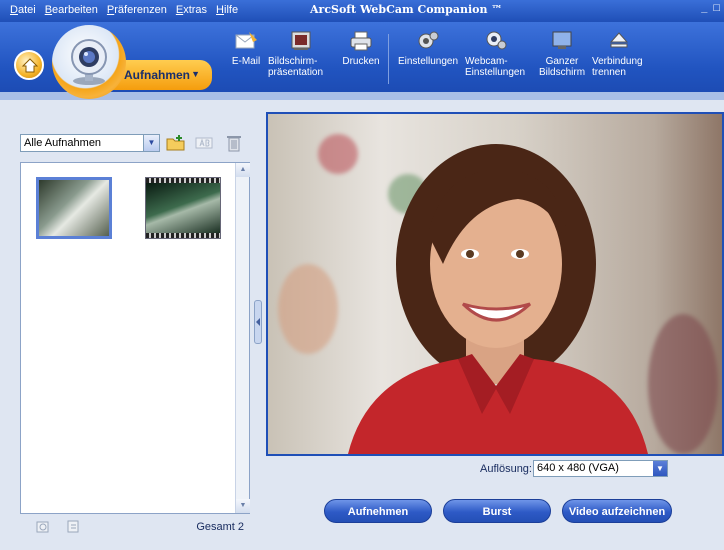 This screenshot has width=724, height=550. I want to click on import-icon, so click(42, 527).